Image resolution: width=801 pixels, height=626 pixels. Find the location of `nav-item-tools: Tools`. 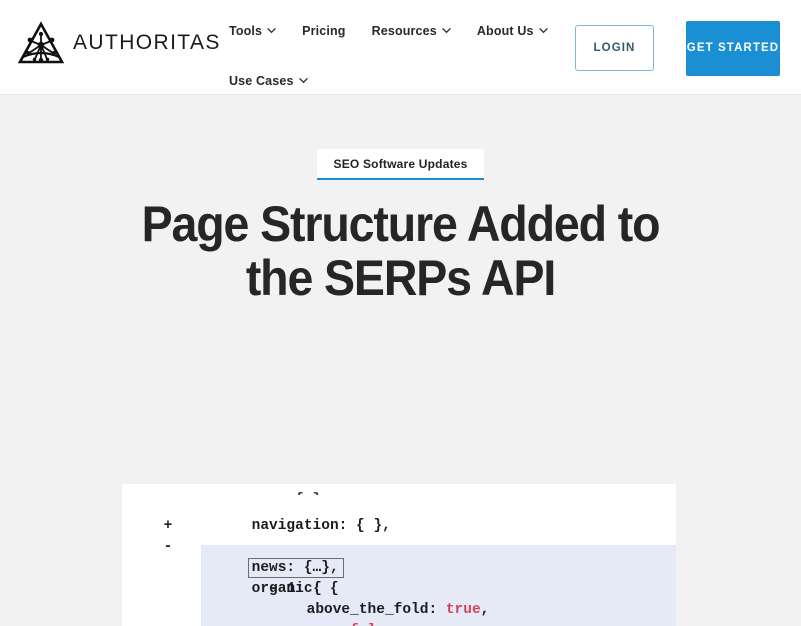

nav-item-tools: Tools is located at coordinates (252, 31).